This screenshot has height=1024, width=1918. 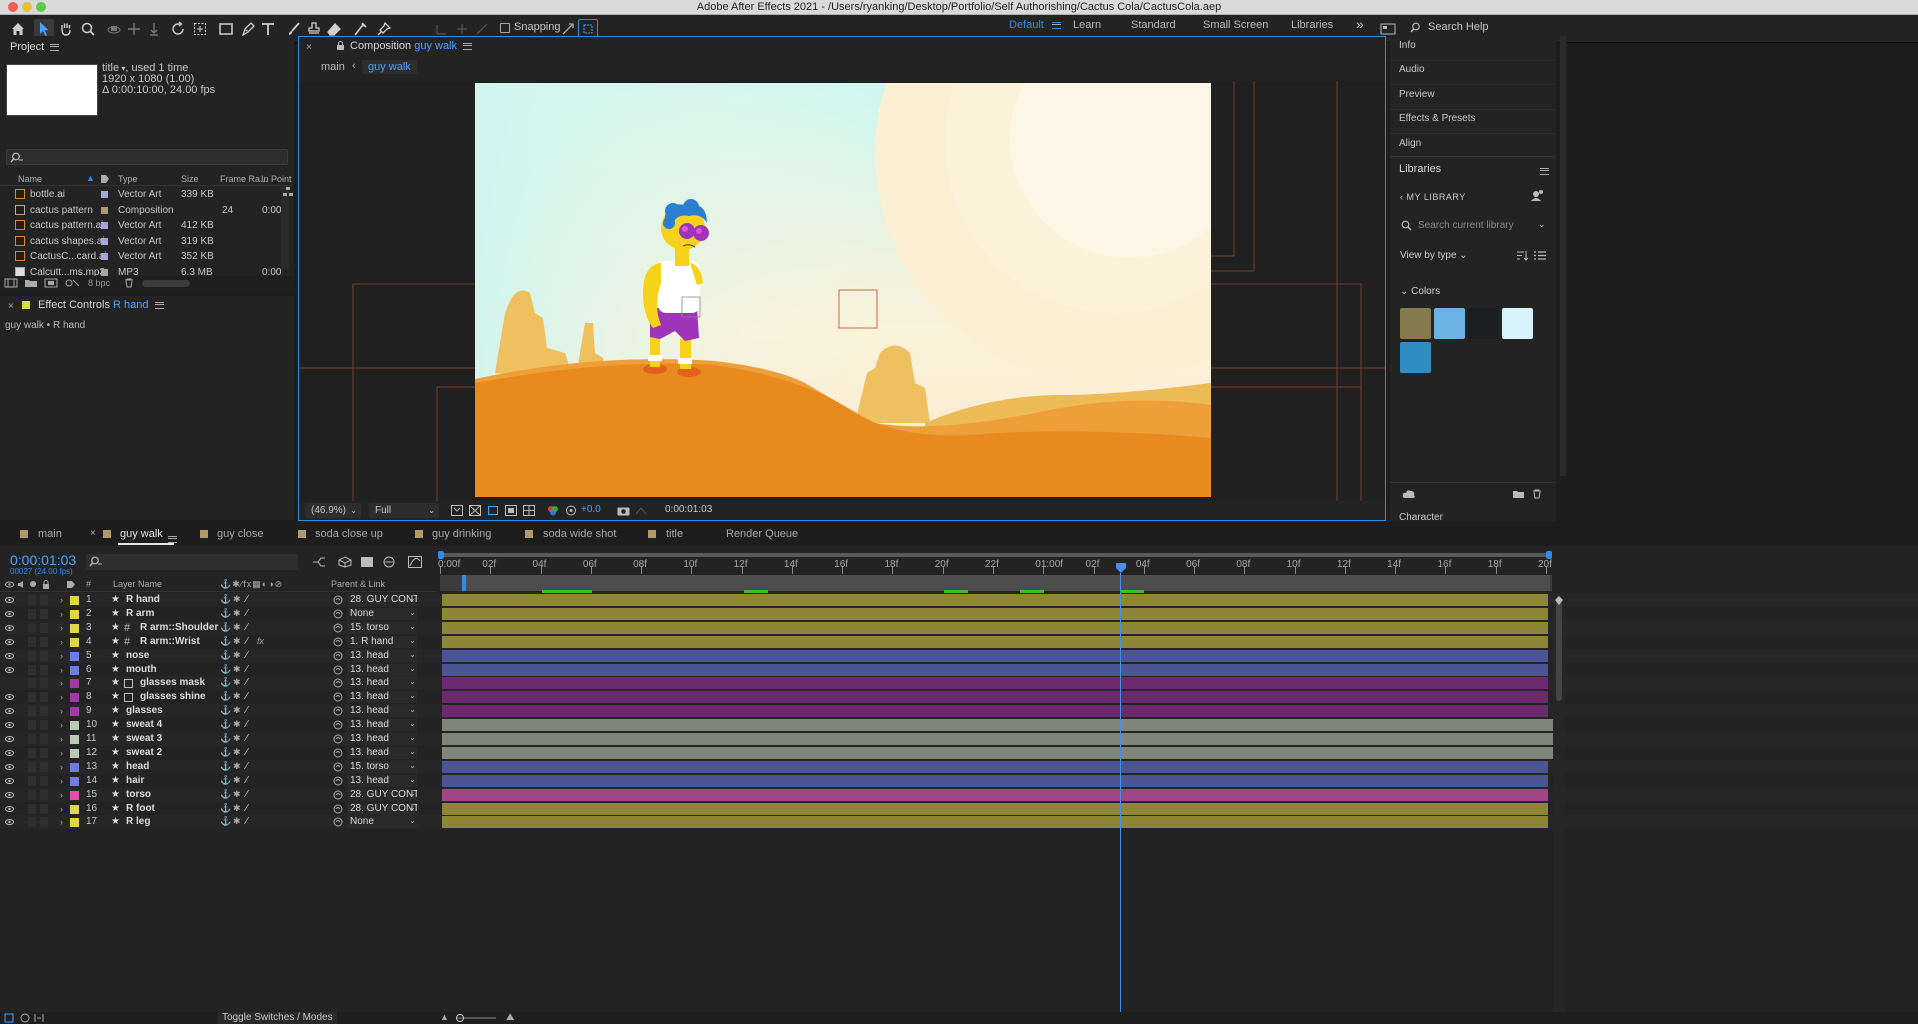 What do you see at coordinates (382, 766) in the screenshot?
I see `parent-link-dropdown: 15. torso` at bounding box center [382, 766].